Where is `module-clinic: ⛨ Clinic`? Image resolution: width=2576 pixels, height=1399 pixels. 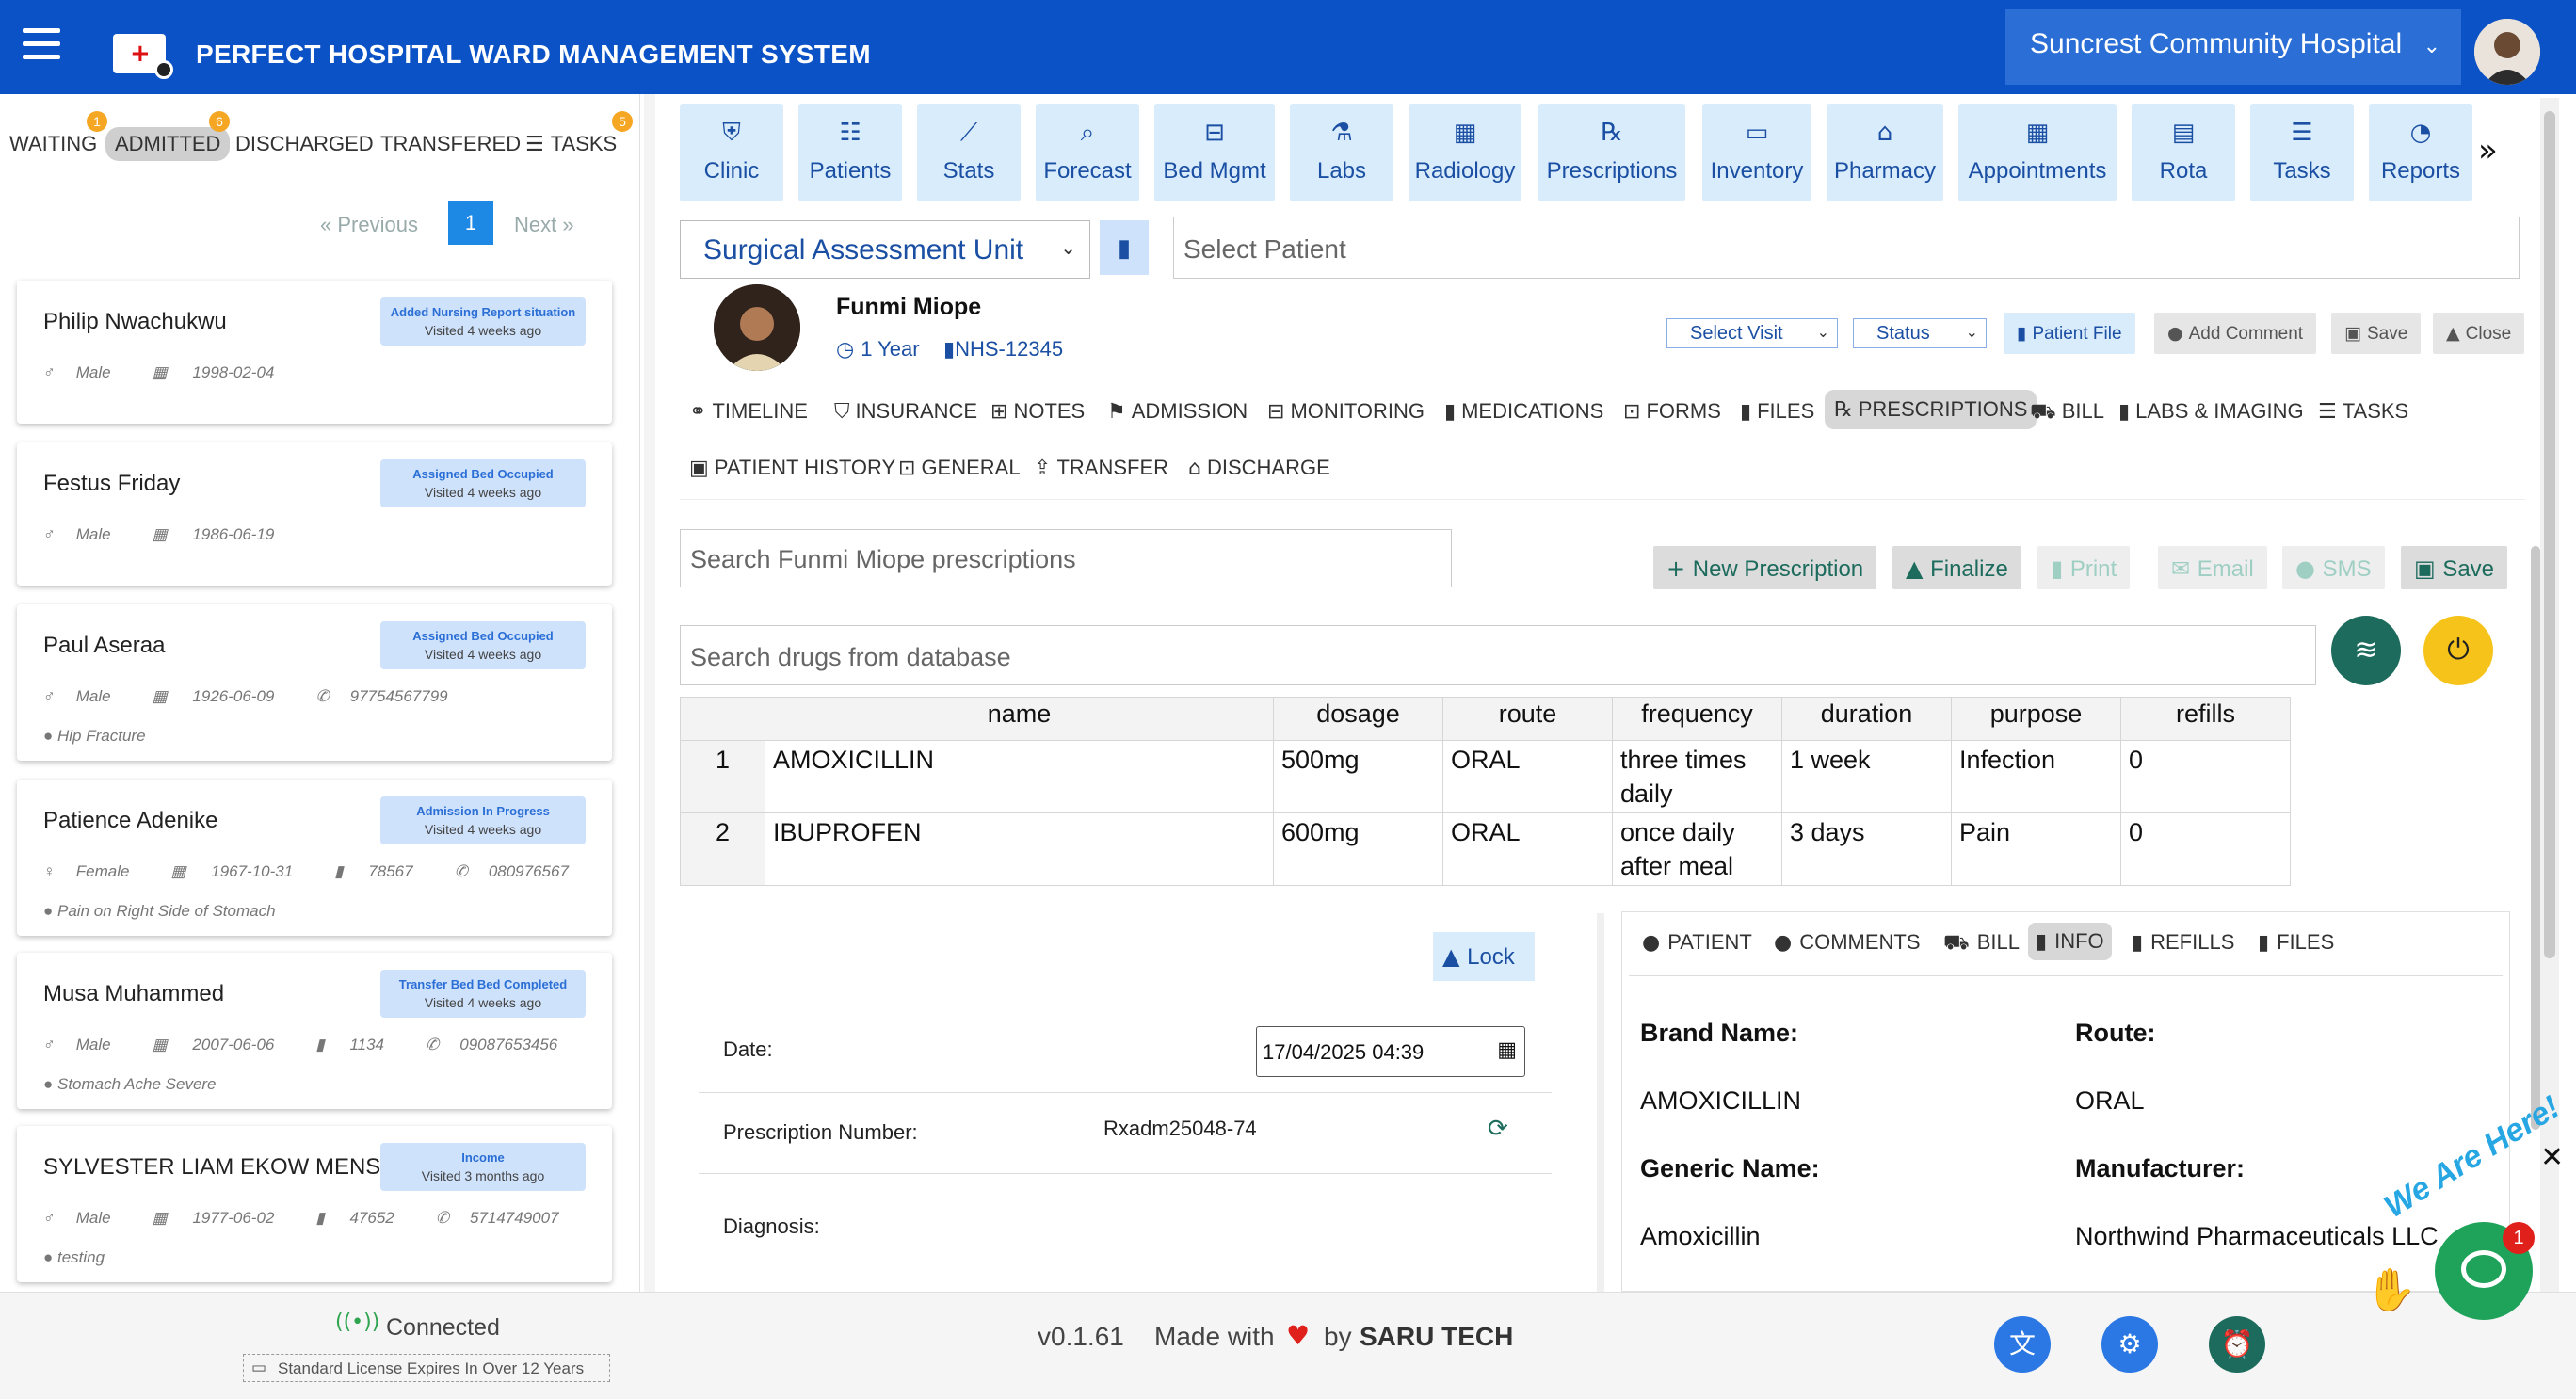 module-clinic: ⛨ Clinic is located at coordinates (731, 152).